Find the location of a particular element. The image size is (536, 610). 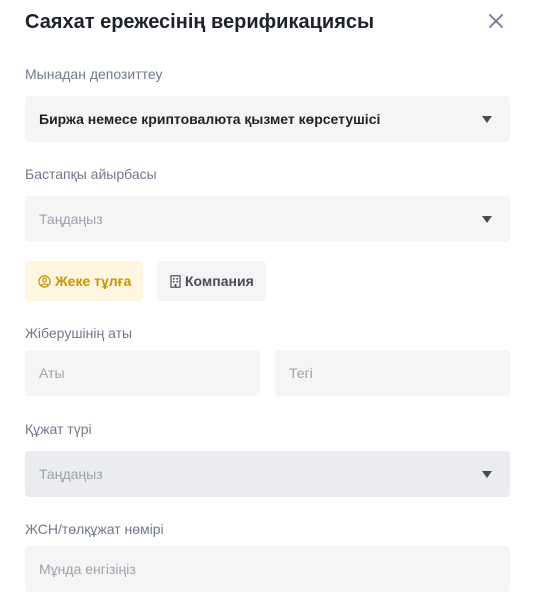

source-exchange-select: Таңдаңыз is located at coordinates (267, 219).